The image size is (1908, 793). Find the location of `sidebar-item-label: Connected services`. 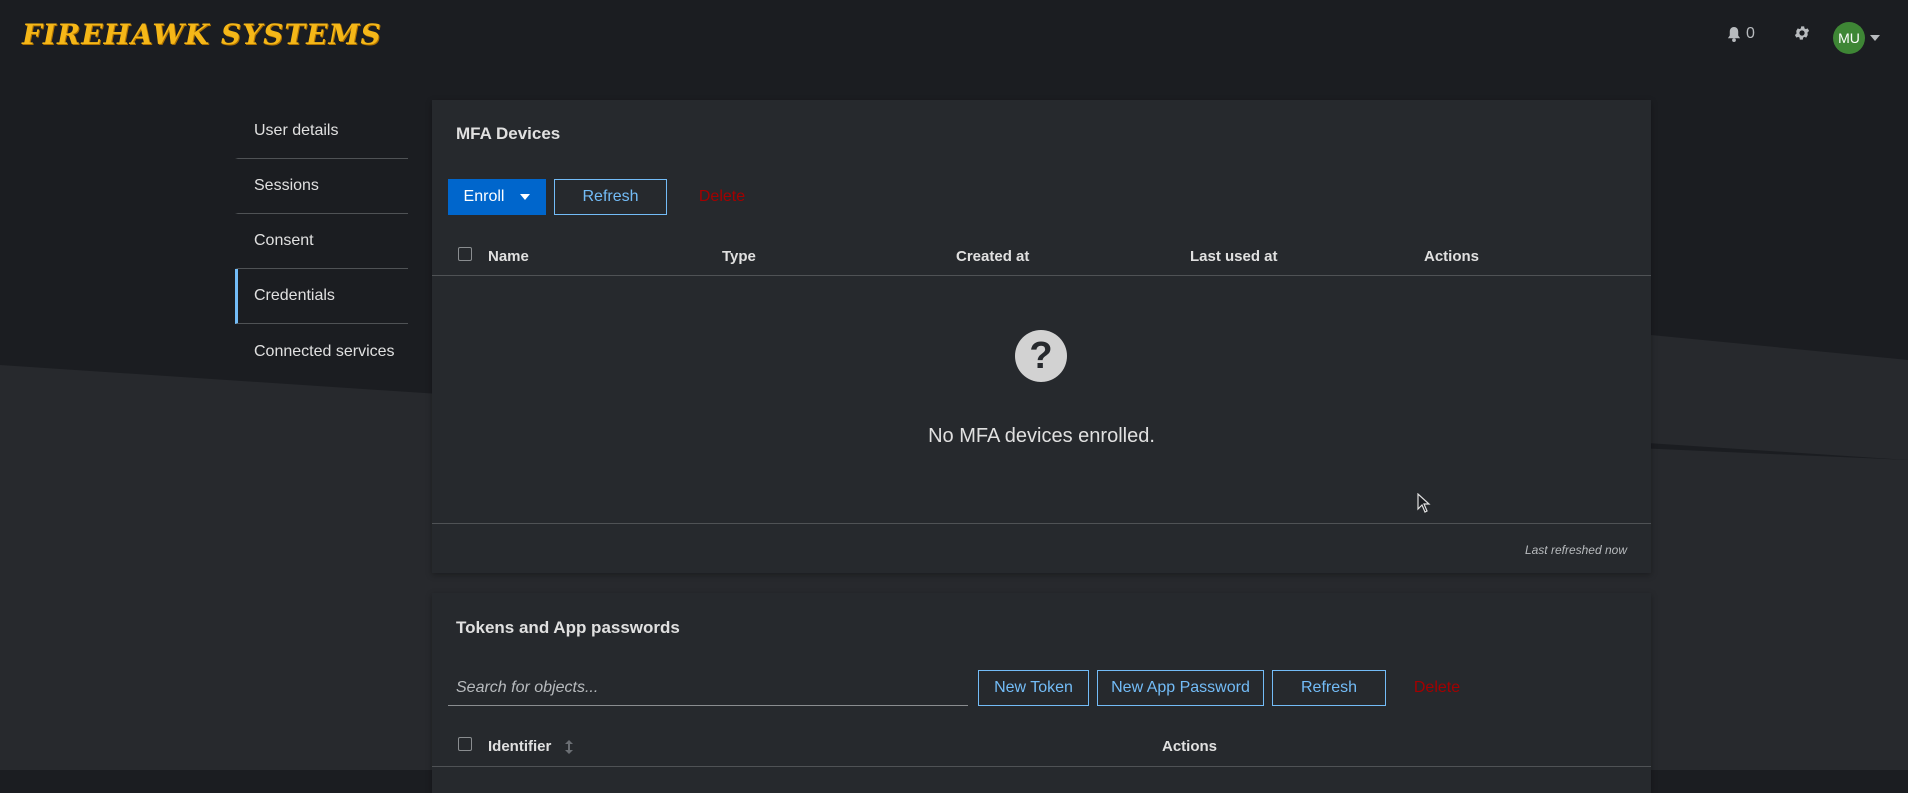

sidebar-item-label: Connected services is located at coordinates (324, 351).